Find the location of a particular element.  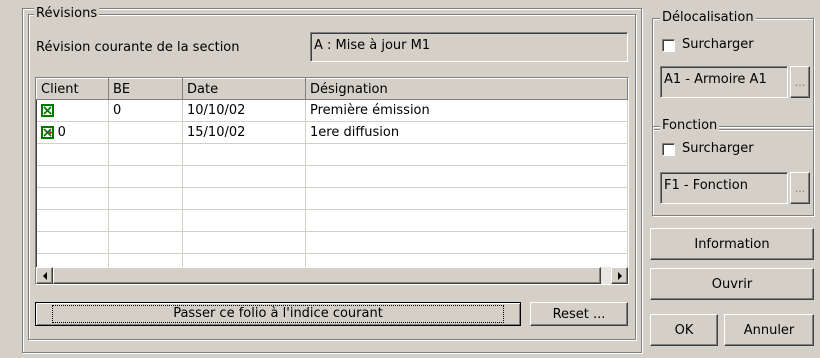

apply-index-label: Passer ce folio à l'indice courant is located at coordinates (278, 314).